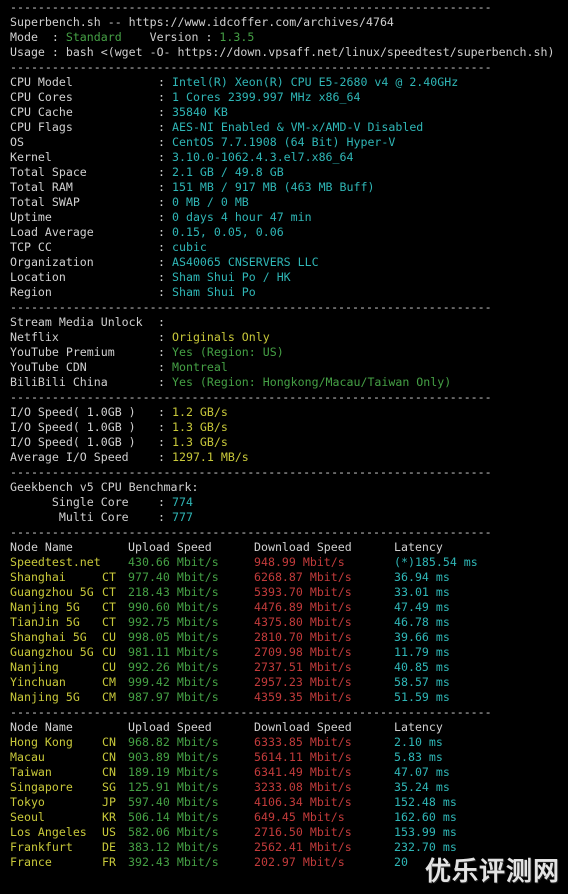  Describe the element at coordinates (228, 352) in the screenshot. I see `stream-media-value: Yes (Region: US)` at that location.